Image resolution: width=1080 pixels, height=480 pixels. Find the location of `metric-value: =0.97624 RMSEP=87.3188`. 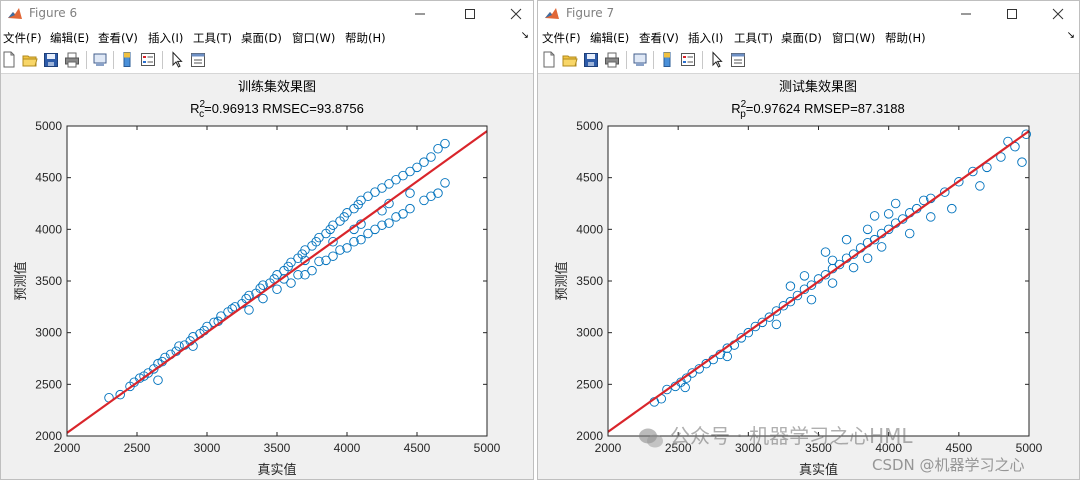

metric-value: =0.97624 RMSEP=87.3188 is located at coordinates (825, 108).